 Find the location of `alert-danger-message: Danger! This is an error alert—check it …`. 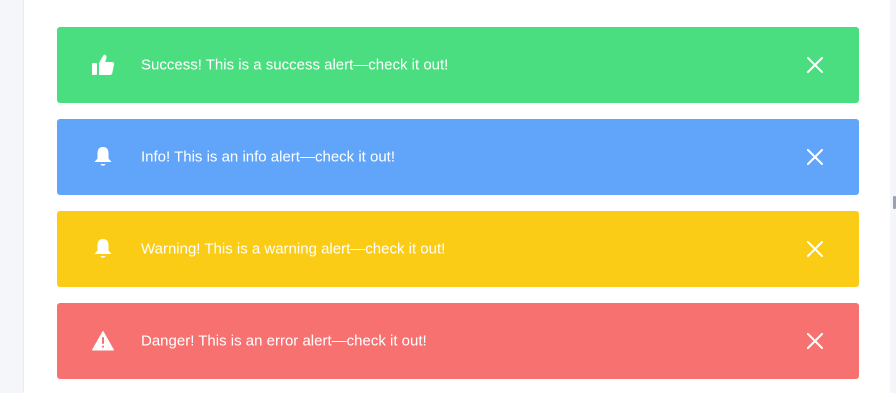

alert-danger-message: Danger! This is an error alert—check it … is located at coordinates (284, 341).